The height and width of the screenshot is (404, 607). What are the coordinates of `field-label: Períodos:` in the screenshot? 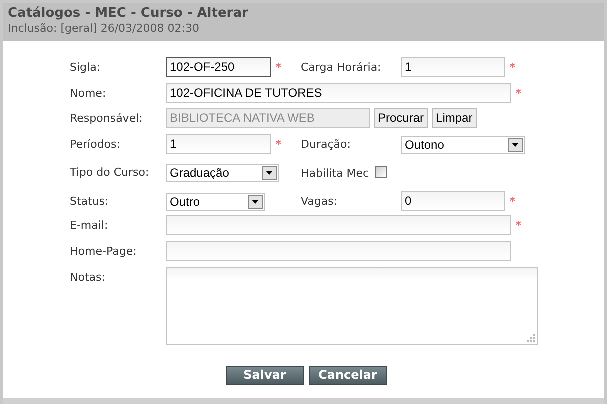 It's located at (96, 145).